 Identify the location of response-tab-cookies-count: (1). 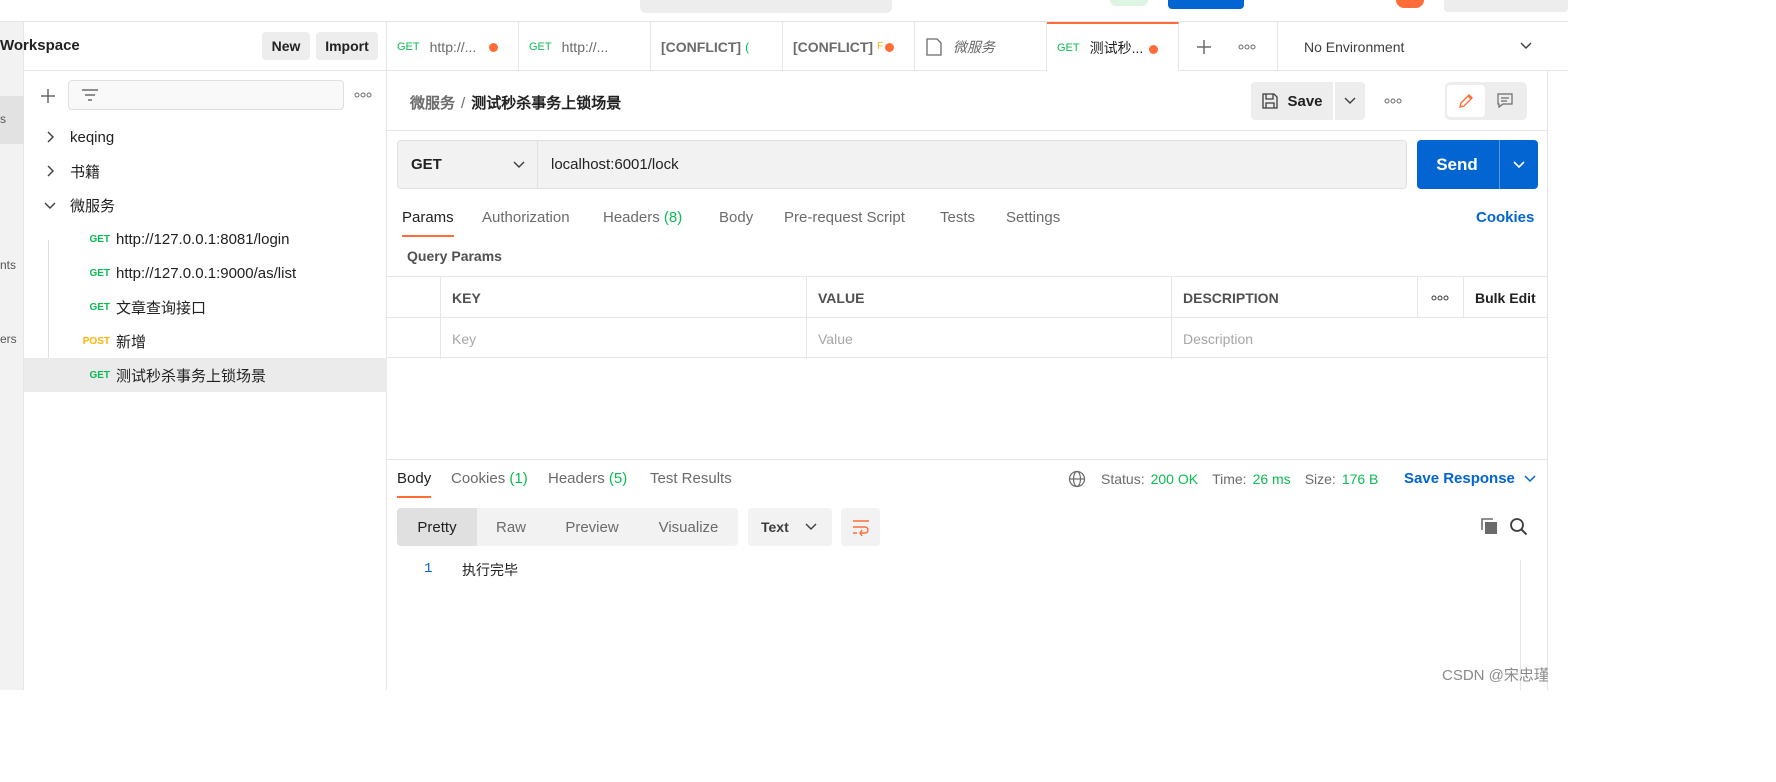
(518, 478).